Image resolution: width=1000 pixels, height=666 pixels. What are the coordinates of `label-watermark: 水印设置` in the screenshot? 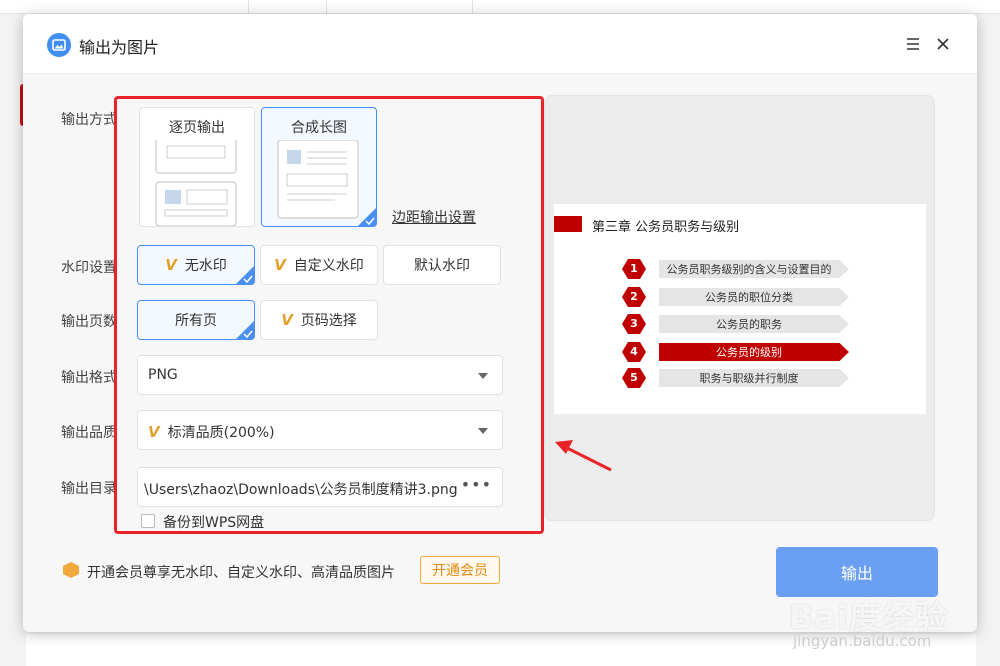 It's located at (89, 268).